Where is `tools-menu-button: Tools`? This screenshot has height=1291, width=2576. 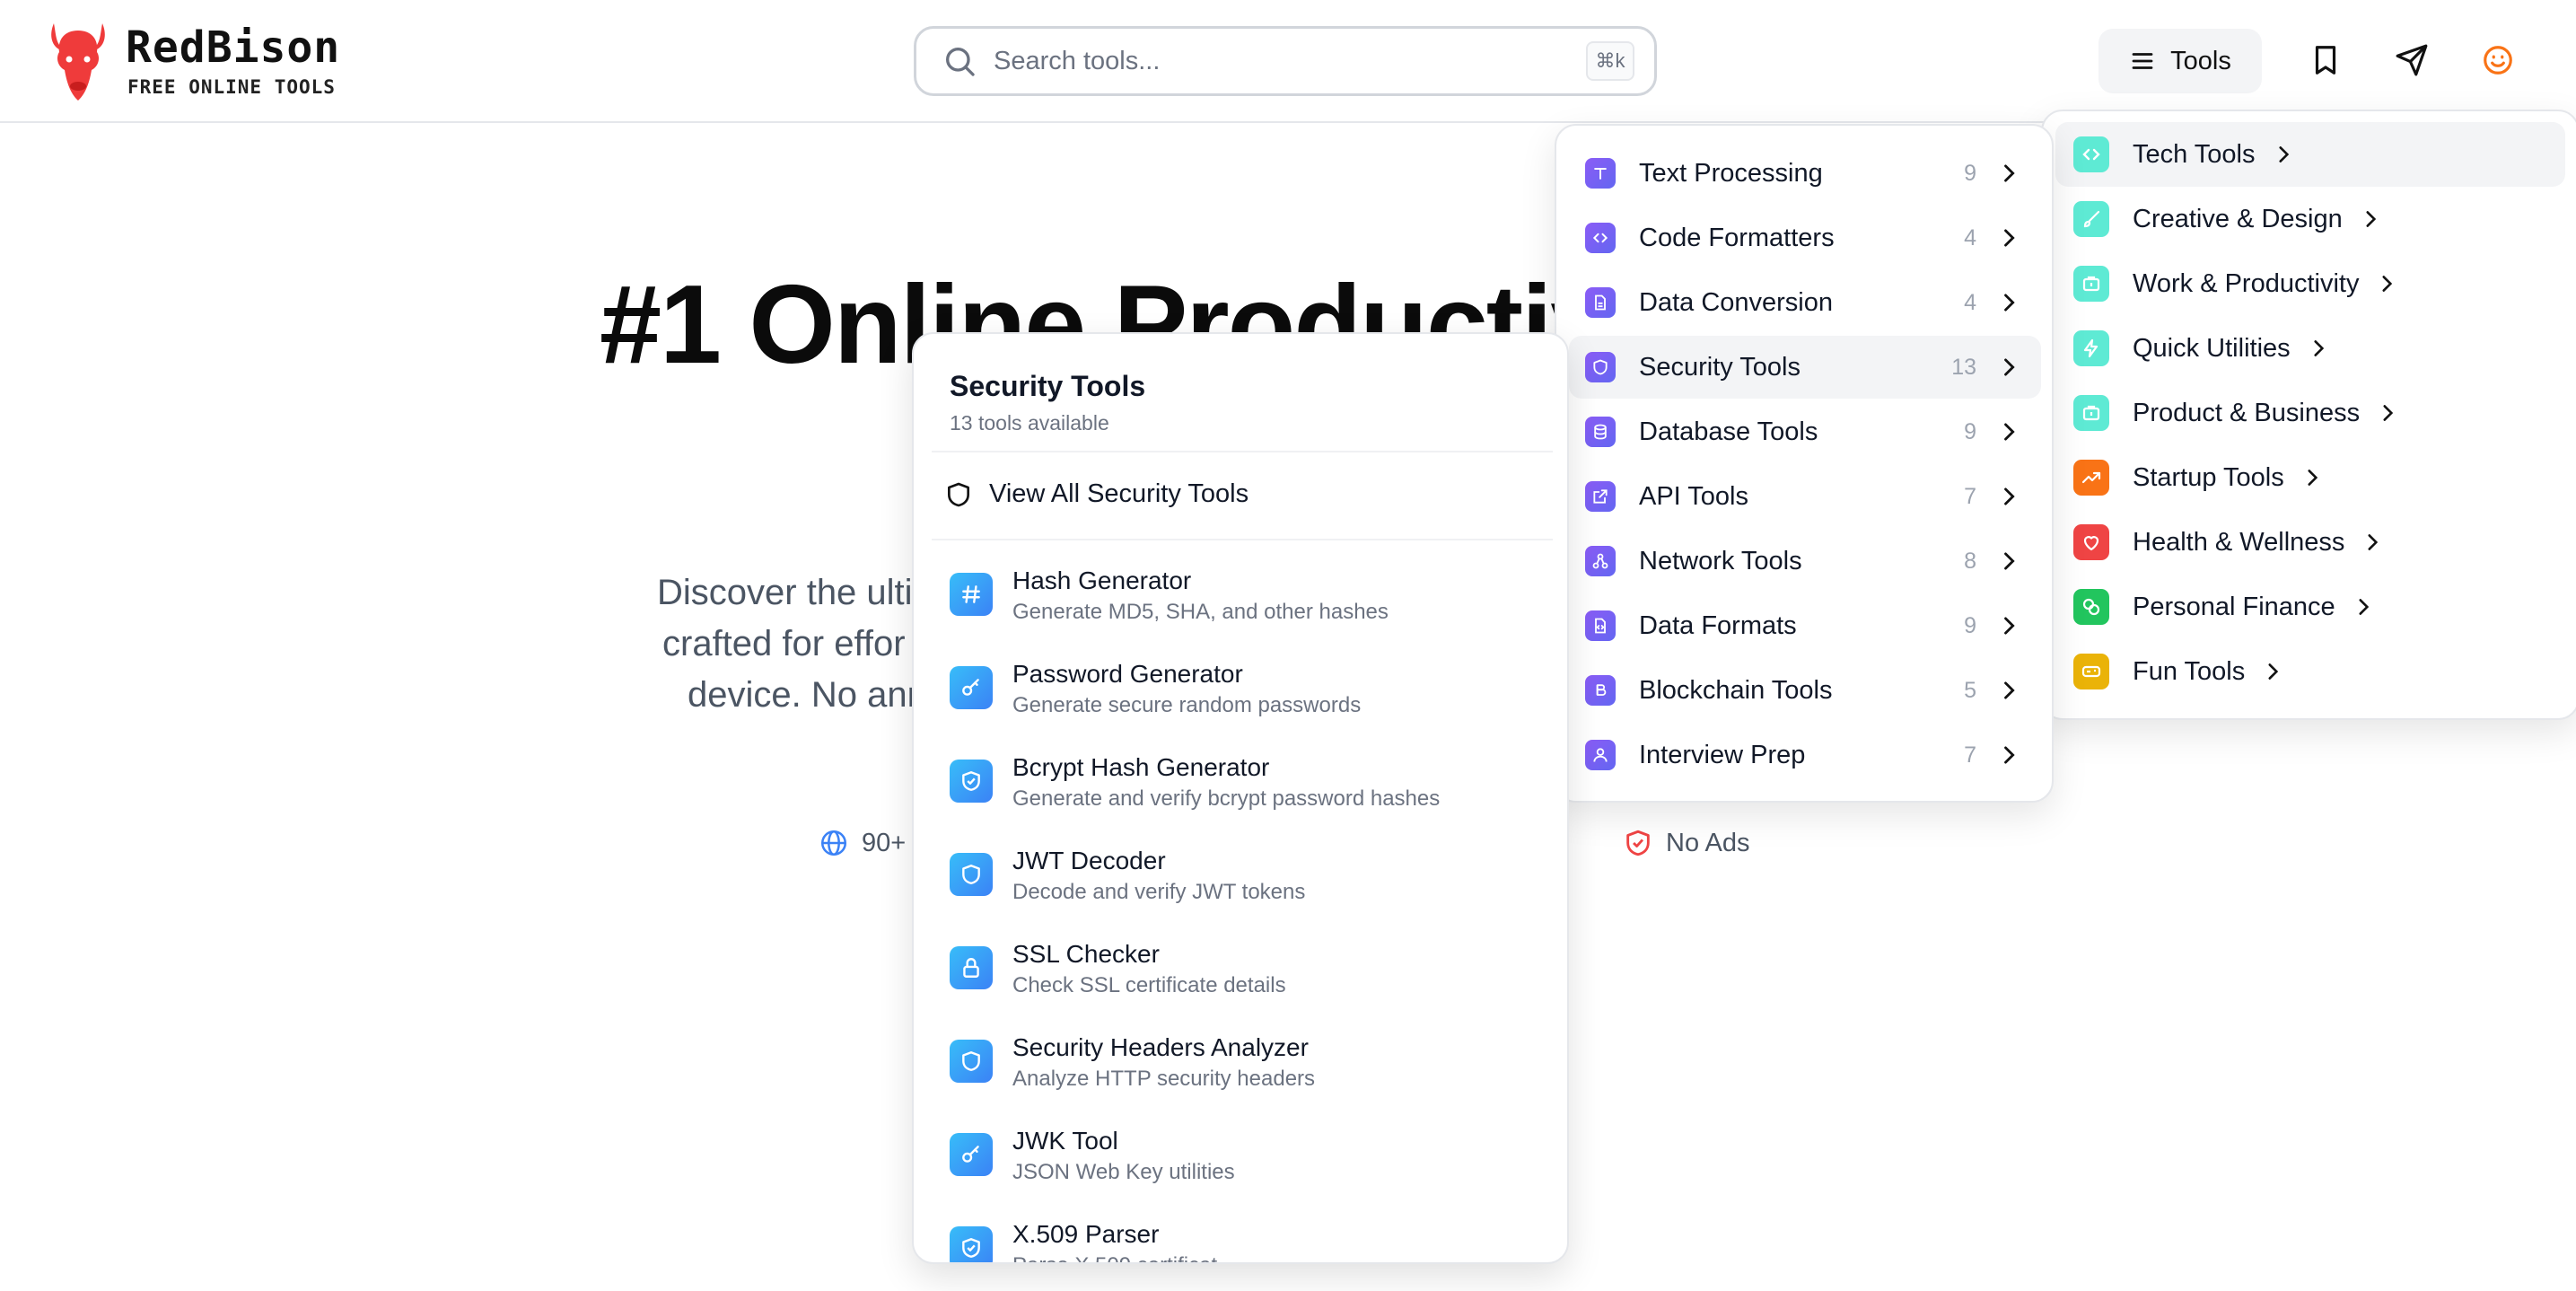
tools-menu-button: Tools is located at coordinates (2180, 61).